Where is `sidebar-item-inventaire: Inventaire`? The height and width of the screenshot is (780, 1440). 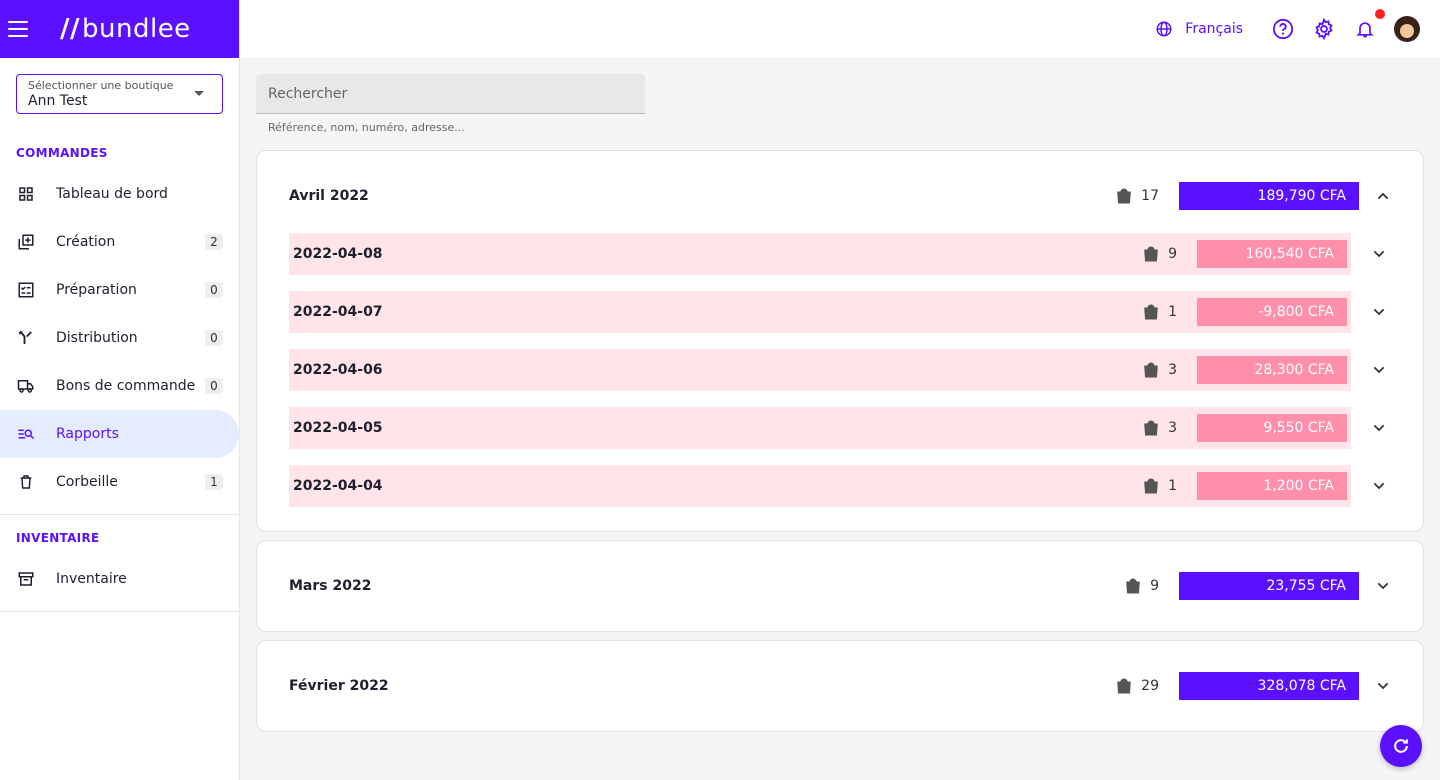 sidebar-item-inventaire: Inventaire is located at coordinates (119, 579).